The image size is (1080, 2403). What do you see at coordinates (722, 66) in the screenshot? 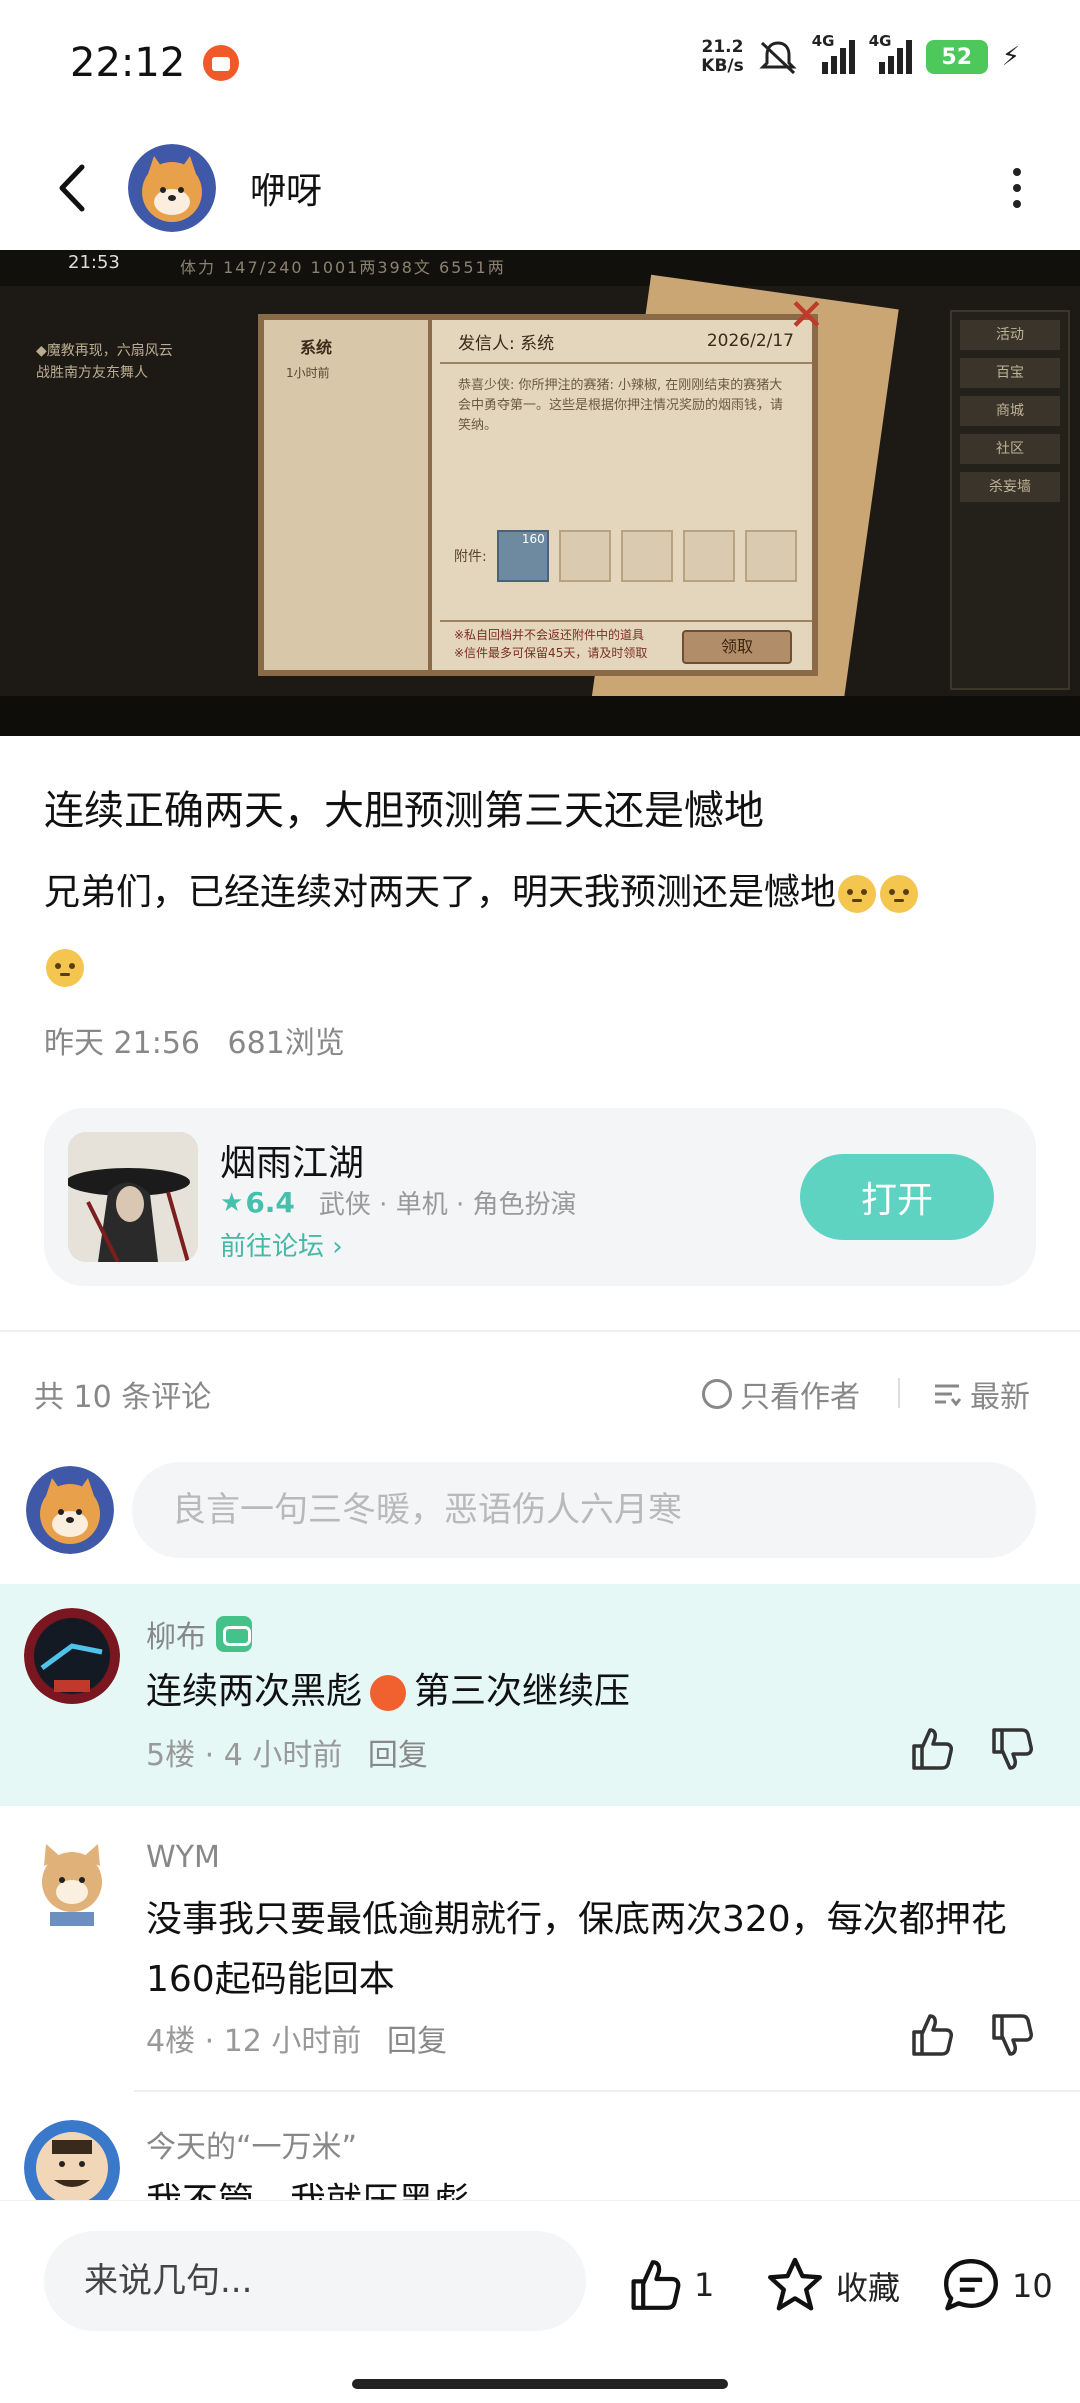
I see `network-speed-unit: KB/s` at bounding box center [722, 66].